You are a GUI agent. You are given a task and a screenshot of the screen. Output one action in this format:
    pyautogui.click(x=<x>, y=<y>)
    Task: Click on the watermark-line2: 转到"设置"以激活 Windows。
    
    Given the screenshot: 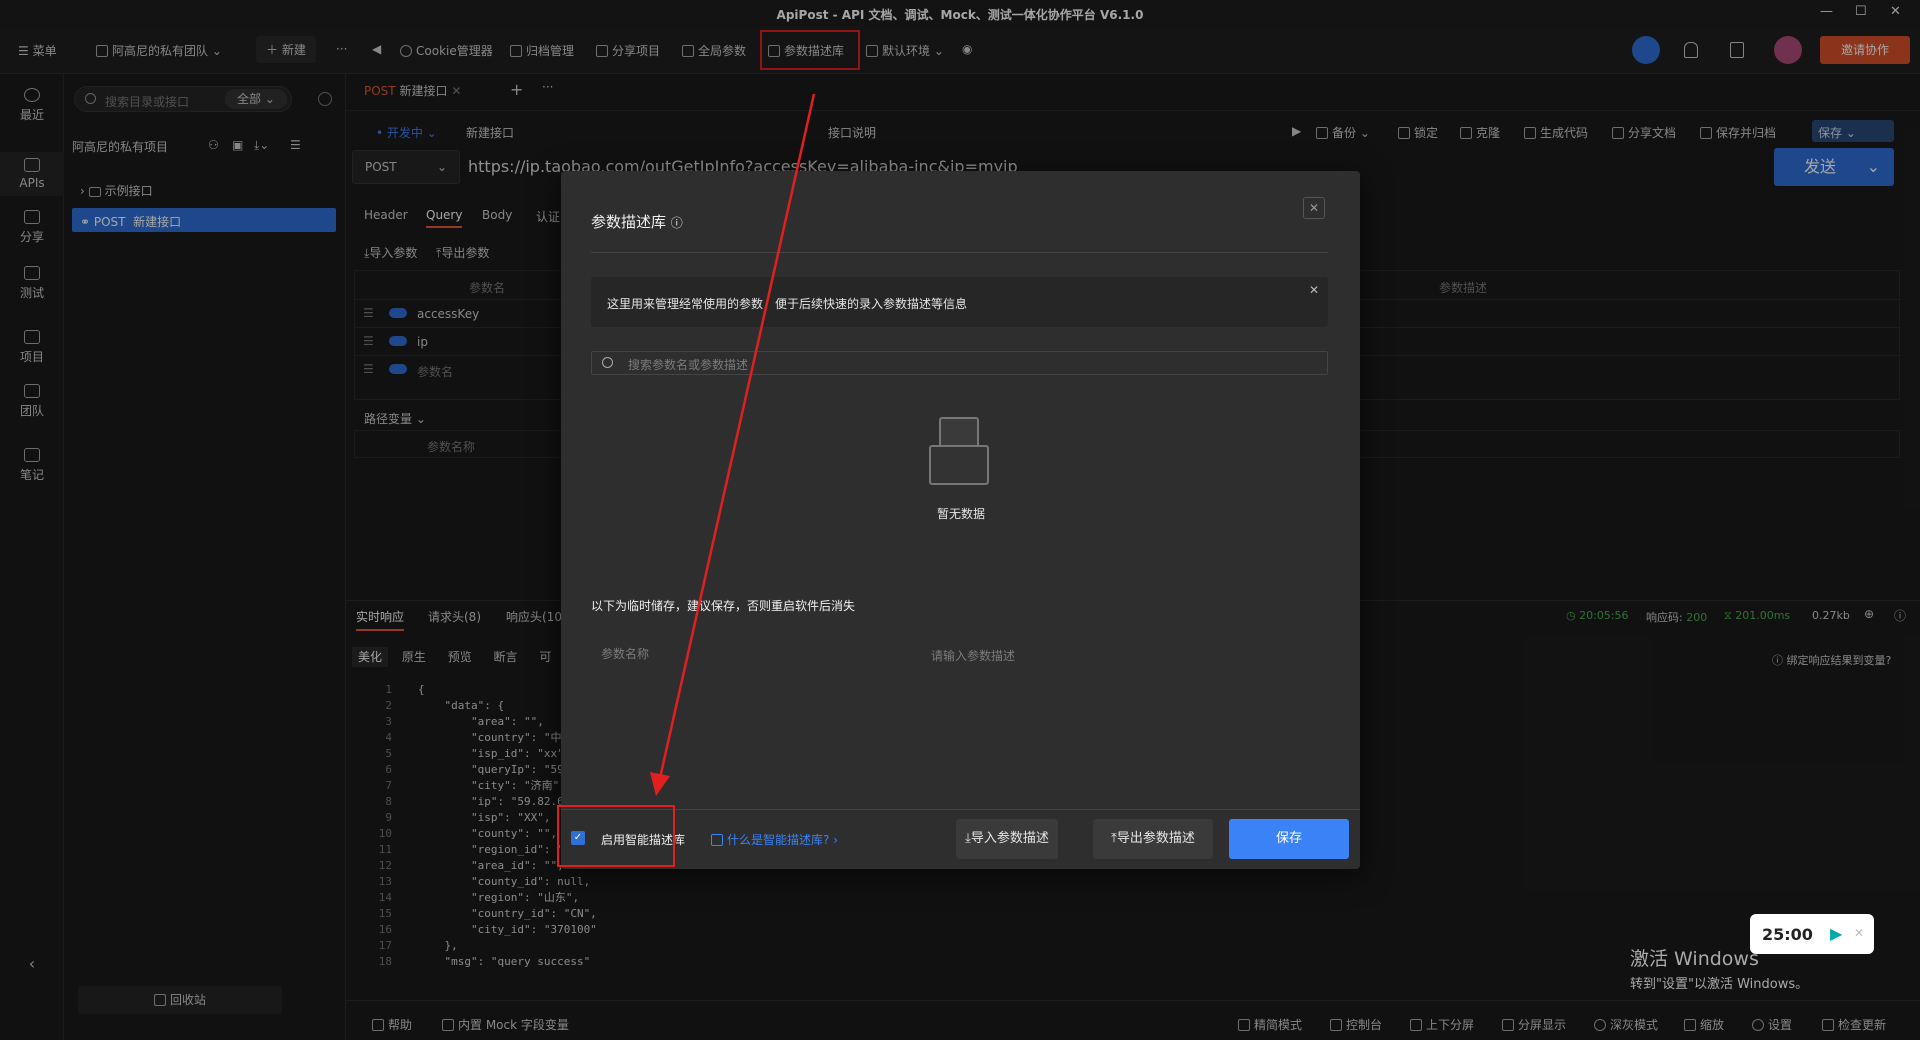 What is the action you would take?
    pyautogui.click(x=1719, y=984)
    